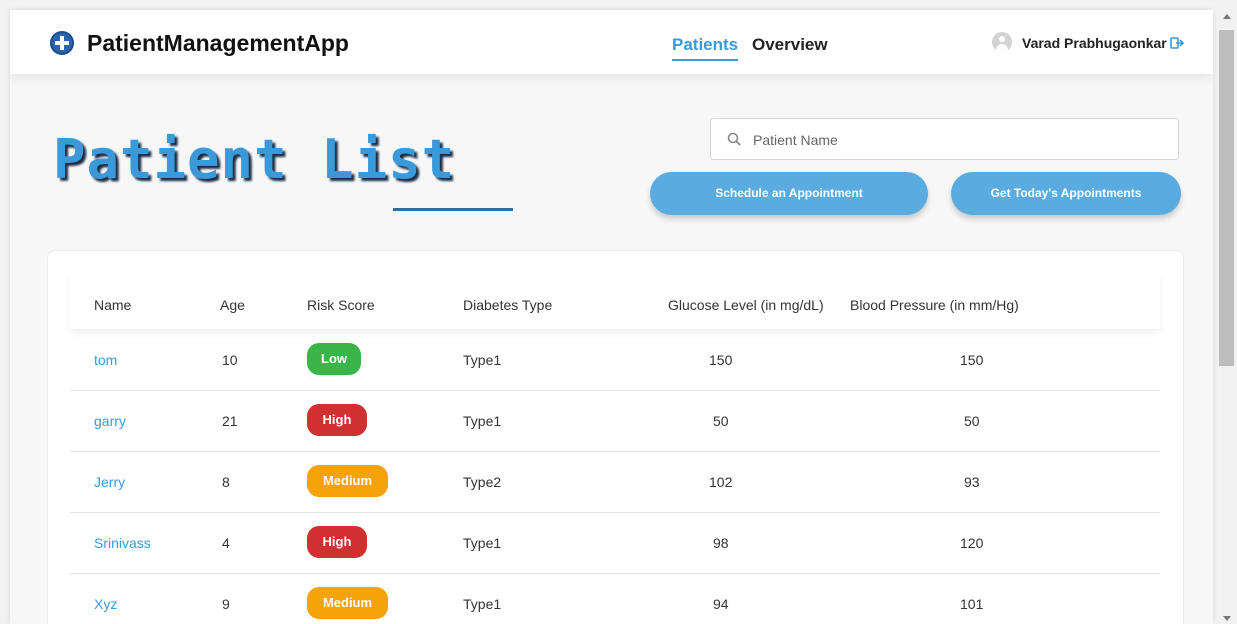 The height and width of the screenshot is (624, 1237). What do you see at coordinates (721, 360) in the screenshot?
I see `glucose-level: 150` at bounding box center [721, 360].